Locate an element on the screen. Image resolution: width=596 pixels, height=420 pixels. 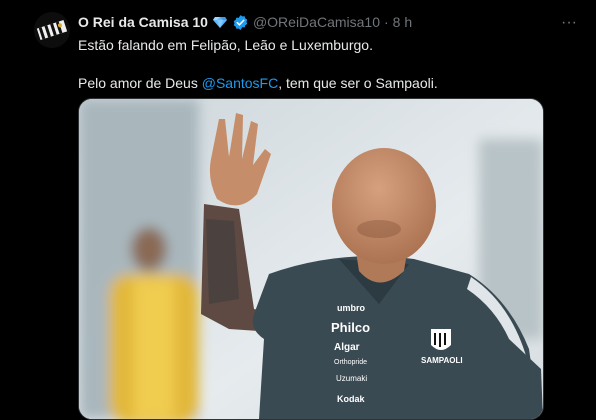
display-name: O Rei da Camisa 10 is located at coordinates (143, 22).